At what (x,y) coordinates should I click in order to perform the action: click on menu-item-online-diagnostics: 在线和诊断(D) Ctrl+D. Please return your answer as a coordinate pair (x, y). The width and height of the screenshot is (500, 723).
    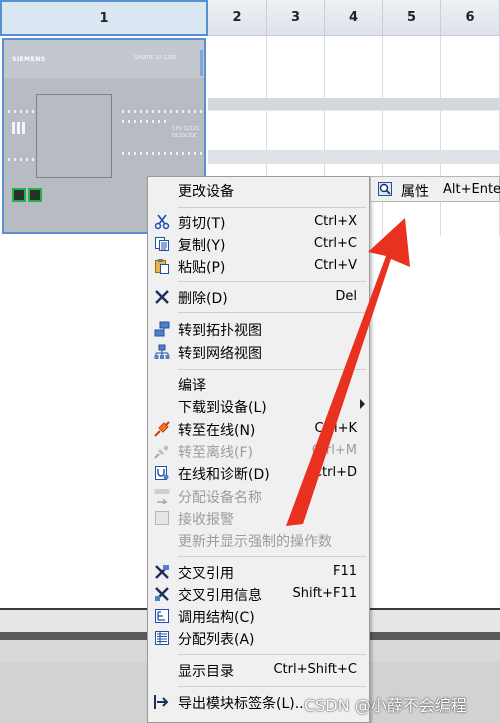
    Looking at the image, I should click on (258, 473).